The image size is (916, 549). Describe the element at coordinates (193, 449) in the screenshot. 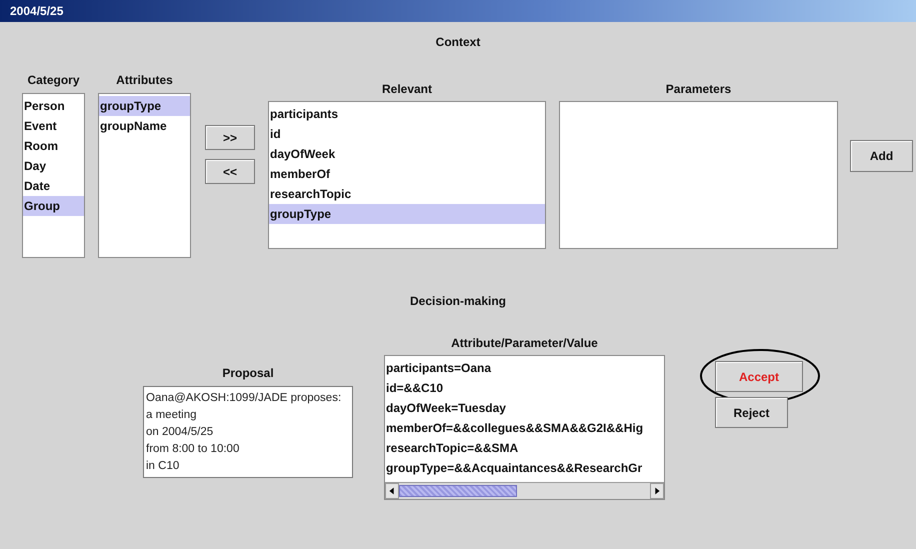

I see `proposal-line: from 8:00 to 10:00` at that location.